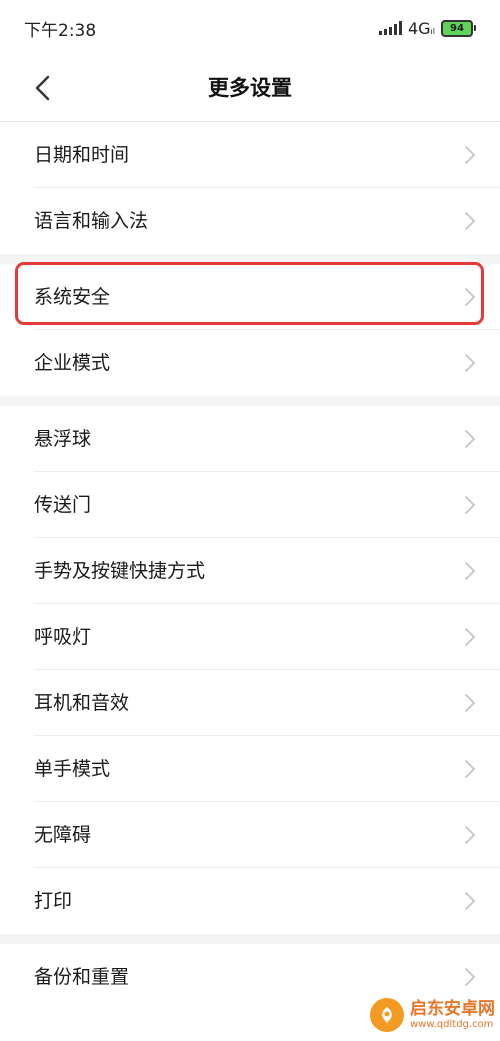  What do you see at coordinates (250, 505) in the screenshot?
I see `settings-row: 传送门` at bounding box center [250, 505].